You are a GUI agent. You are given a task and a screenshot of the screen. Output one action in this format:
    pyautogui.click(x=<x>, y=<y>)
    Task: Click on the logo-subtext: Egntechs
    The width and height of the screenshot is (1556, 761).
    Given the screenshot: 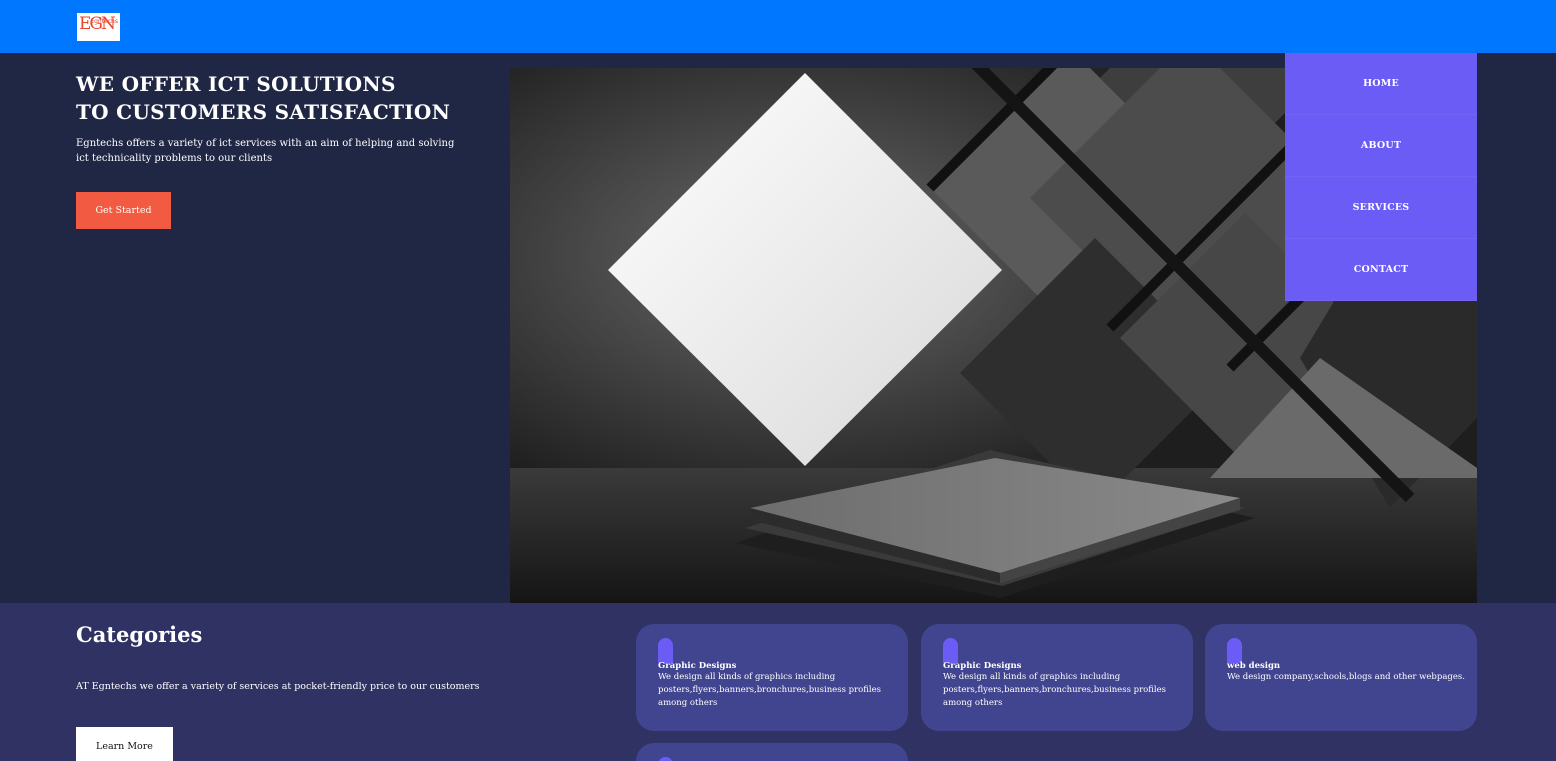 What is the action you would take?
    pyautogui.click(x=104, y=21)
    